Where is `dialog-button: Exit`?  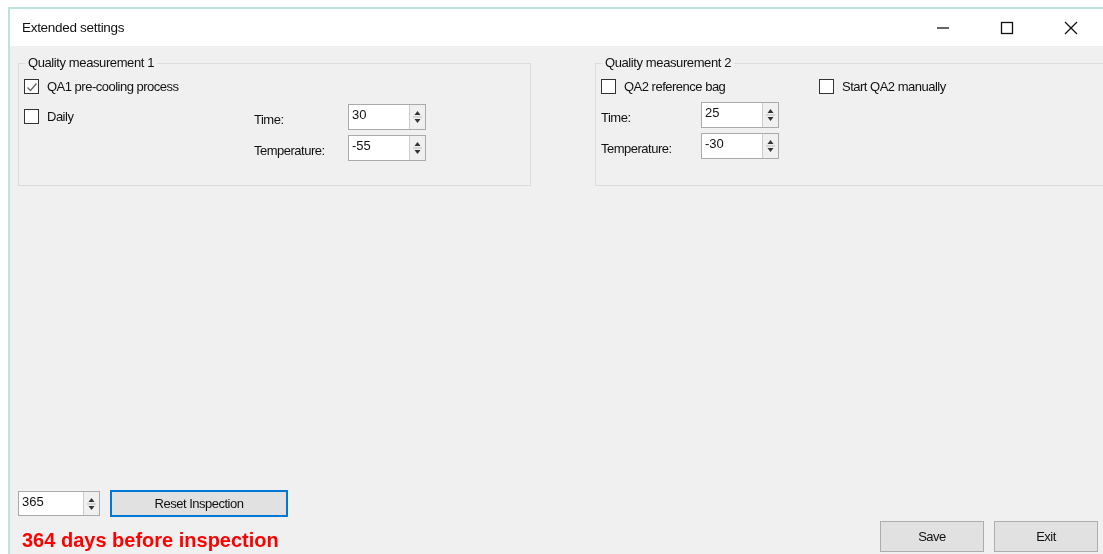 dialog-button: Exit is located at coordinates (1046, 536).